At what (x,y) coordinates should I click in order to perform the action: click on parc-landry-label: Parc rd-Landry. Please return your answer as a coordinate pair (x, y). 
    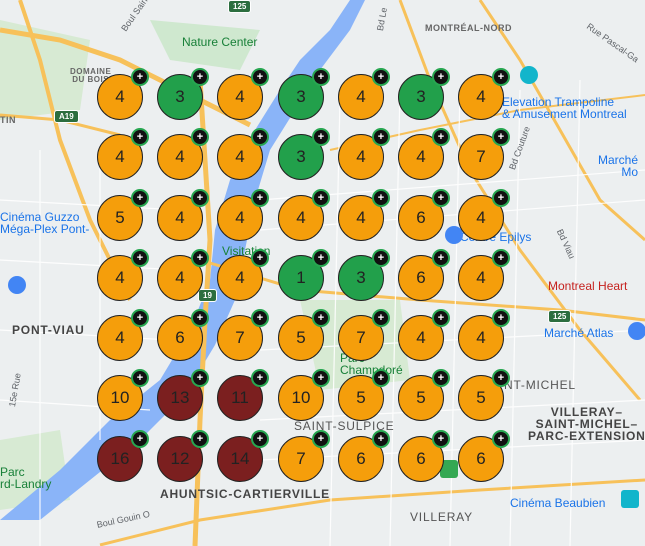
    Looking at the image, I should click on (25, 478).